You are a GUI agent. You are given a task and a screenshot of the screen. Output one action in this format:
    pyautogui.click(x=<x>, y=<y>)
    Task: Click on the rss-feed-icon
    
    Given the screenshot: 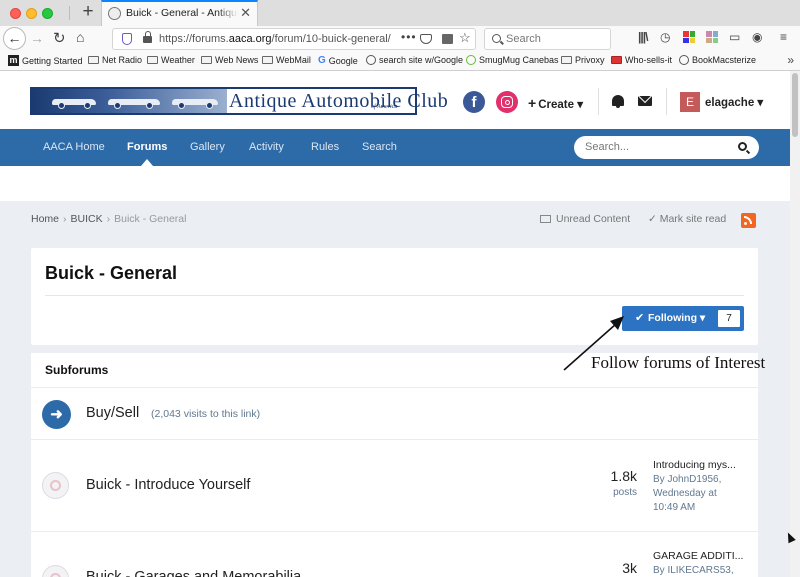 What is the action you would take?
    pyautogui.click(x=748, y=220)
    